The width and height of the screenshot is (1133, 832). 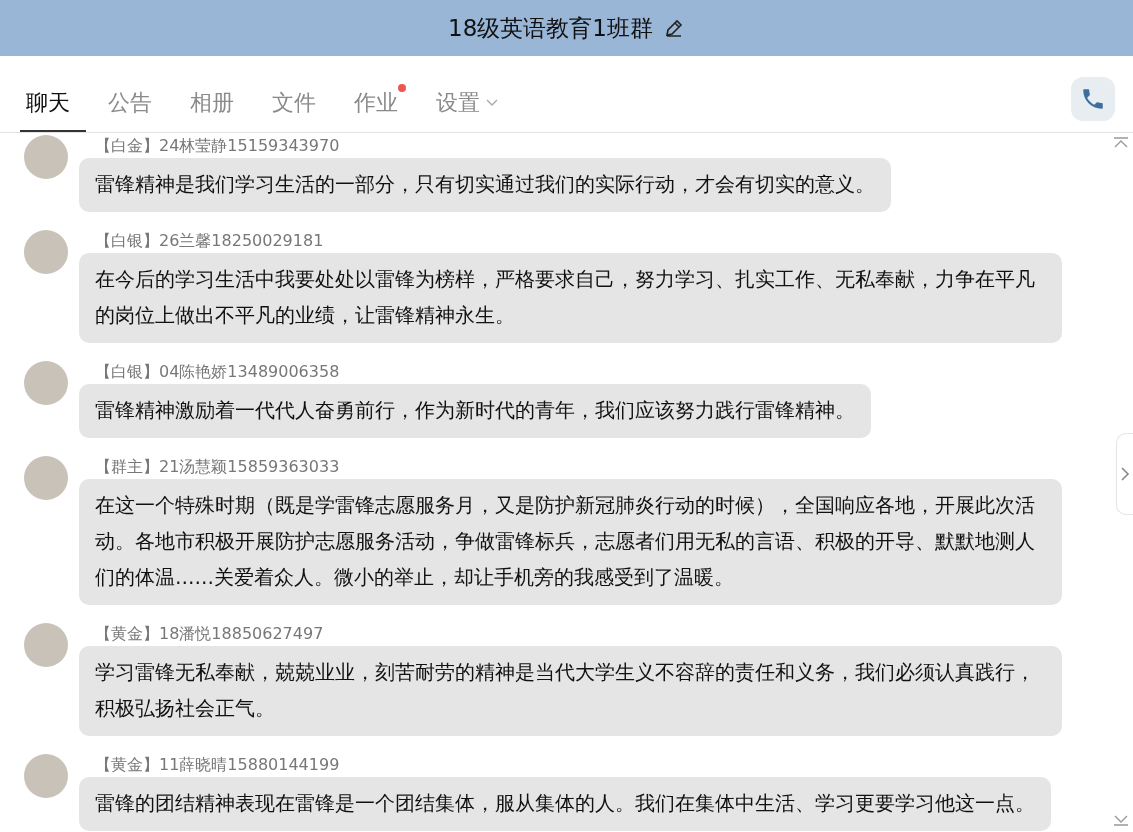 What do you see at coordinates (217, 765) in the screenshot?
I see `sender-name: 【黄金】11薛晓晴15880144199` at bounding box center [217, 765].